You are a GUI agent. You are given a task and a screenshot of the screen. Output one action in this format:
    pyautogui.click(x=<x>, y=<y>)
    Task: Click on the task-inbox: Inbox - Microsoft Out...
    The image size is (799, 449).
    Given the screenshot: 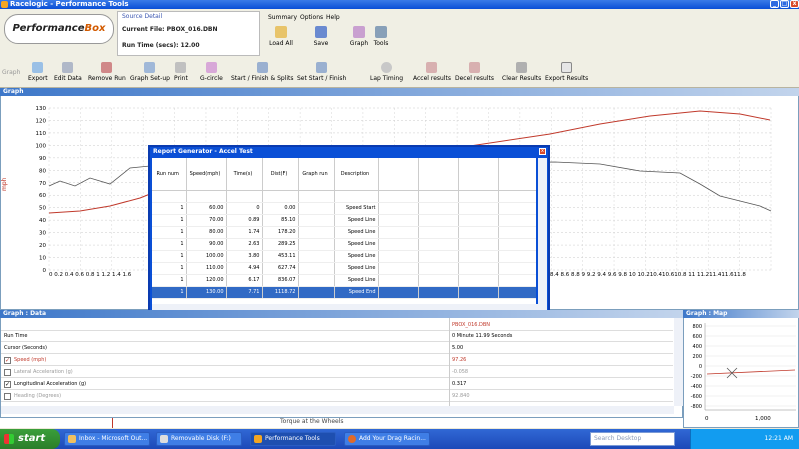 What is the action you would take?
    pyautogui.click(x=107, y=439)
    